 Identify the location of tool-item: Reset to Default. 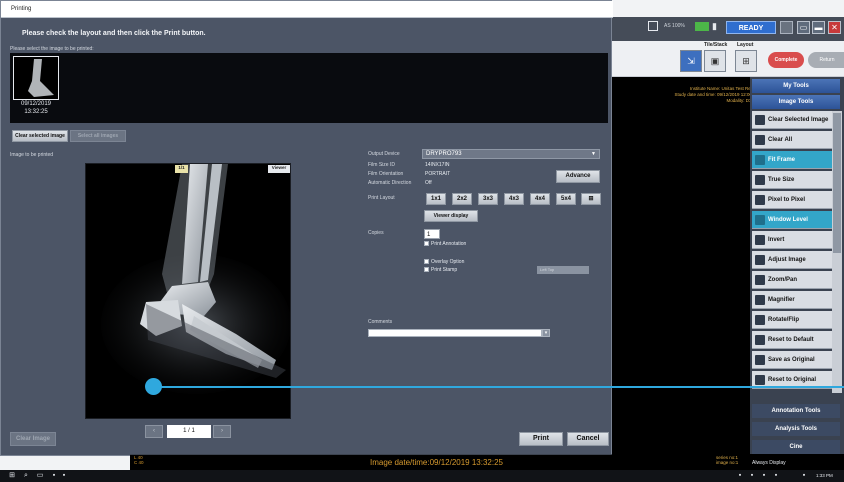
(792, 340).